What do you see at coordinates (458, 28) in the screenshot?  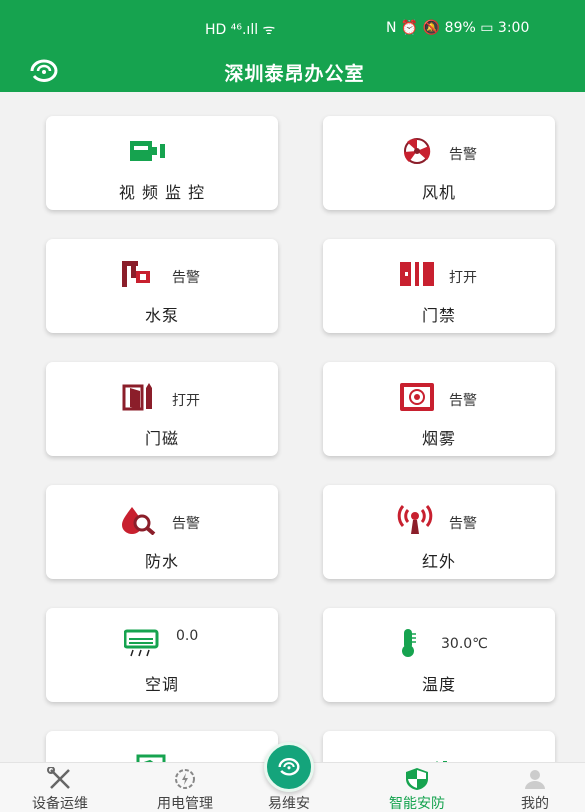 I see `status-right: N ⏰ 🔕 89% ▭ 3:00` at bounding box center [458, 28].